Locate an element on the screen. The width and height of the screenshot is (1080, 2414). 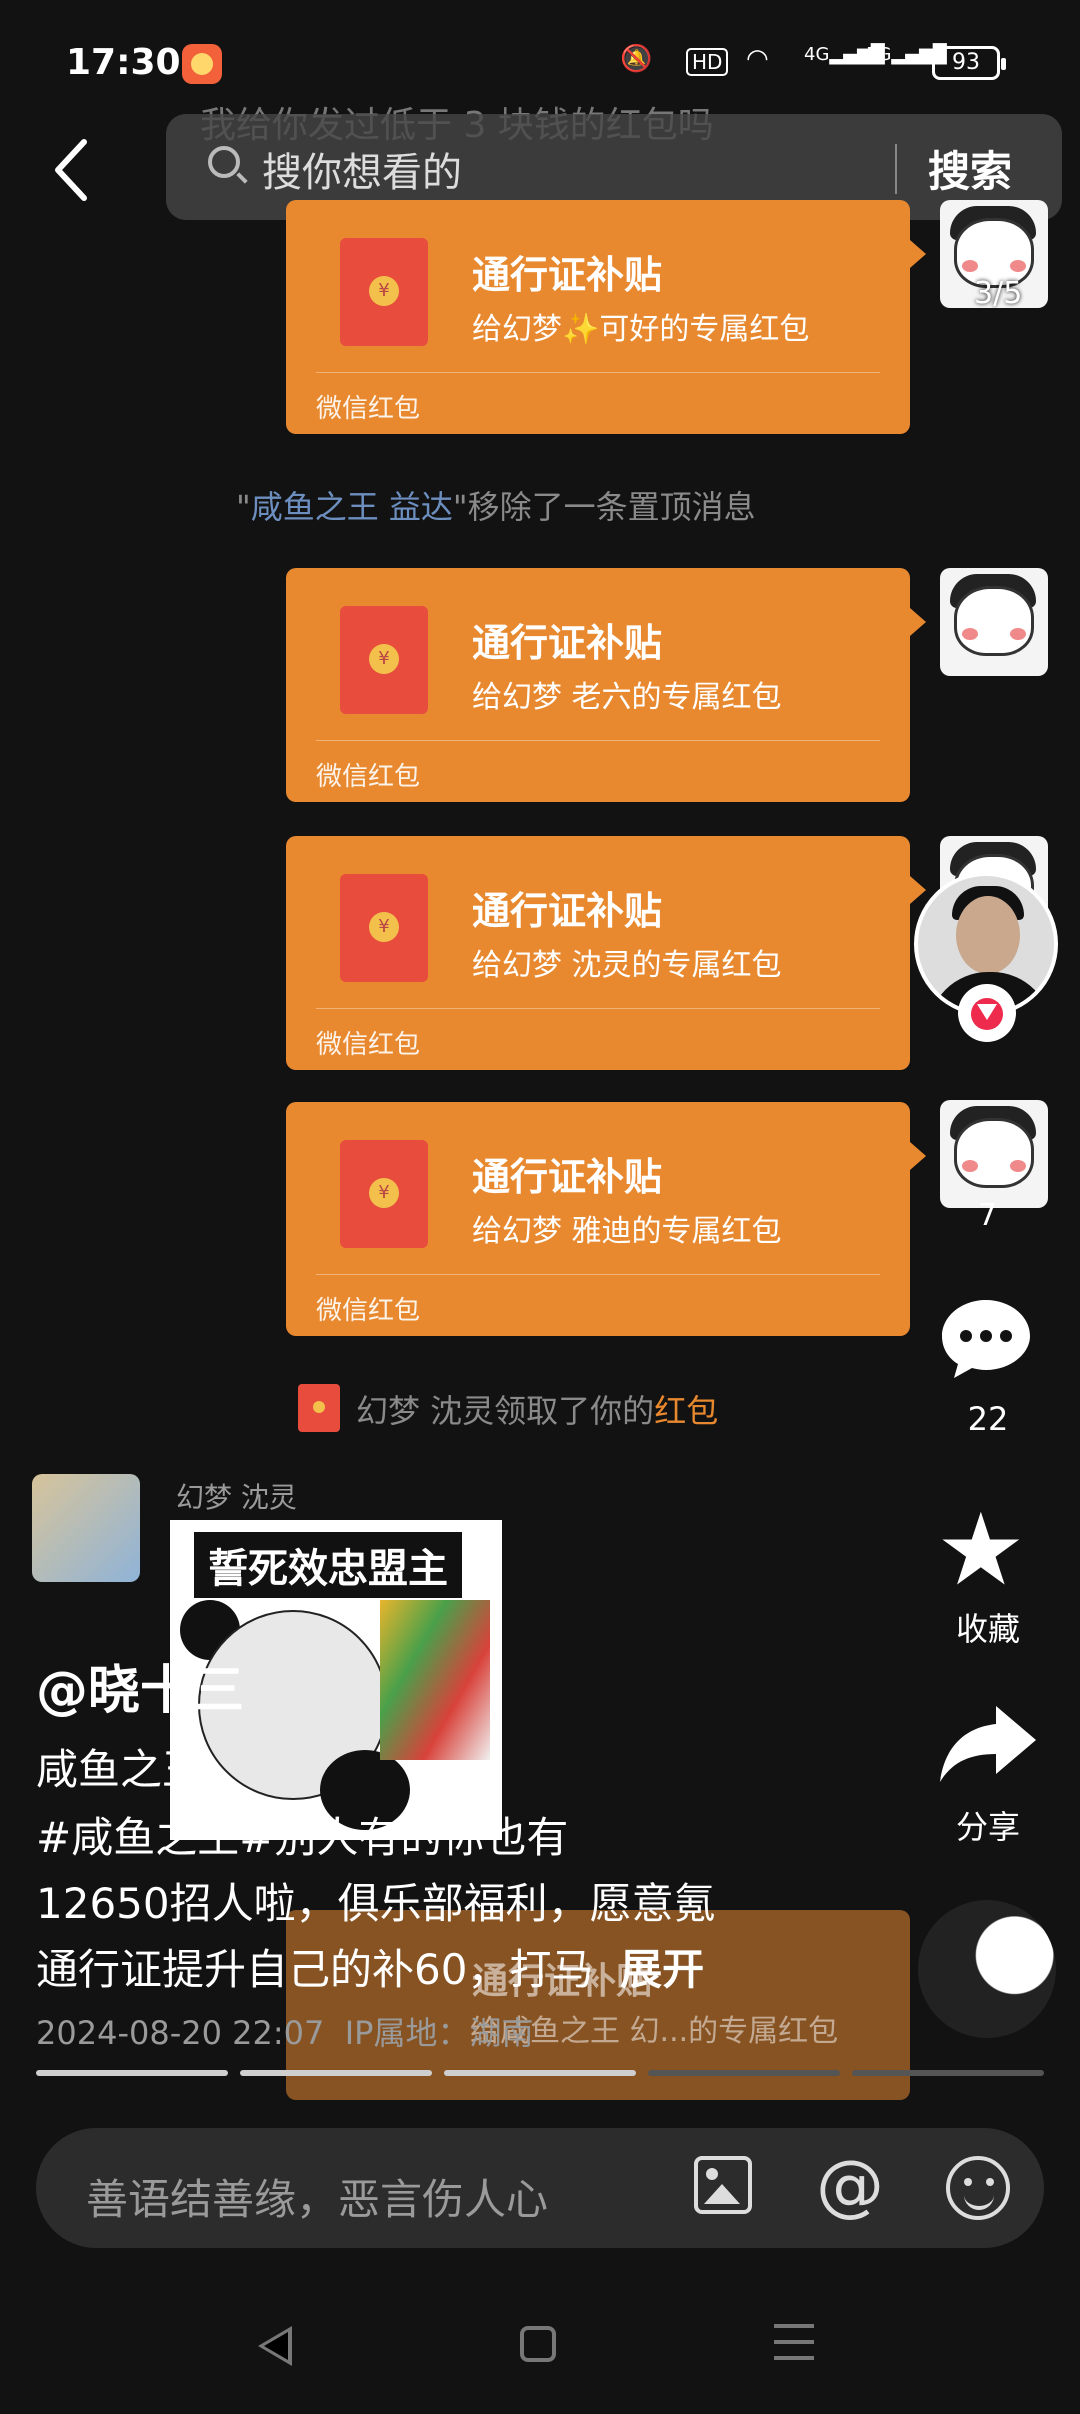
system-message-name: 咸鱼之王 益达 is located at coordinates (352, 507).